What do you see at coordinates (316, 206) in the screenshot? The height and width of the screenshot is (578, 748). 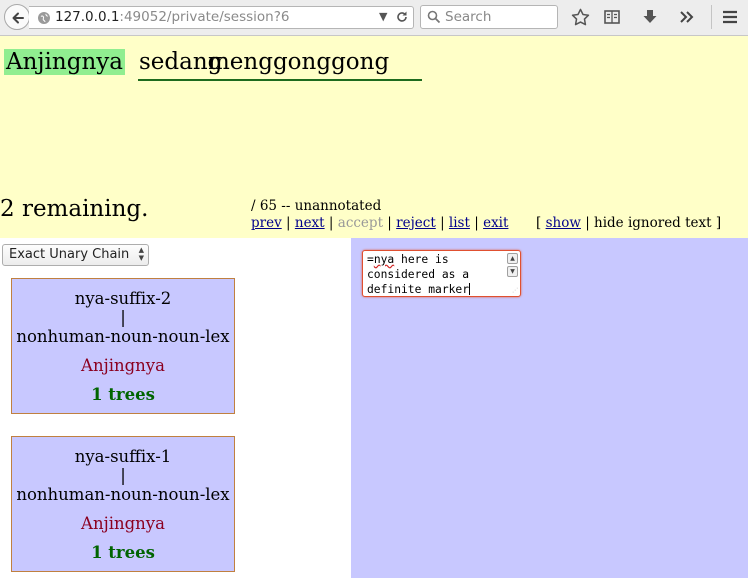 I see `annotation-status: / 65 -- unannotated` at bounding box center [316, 206].